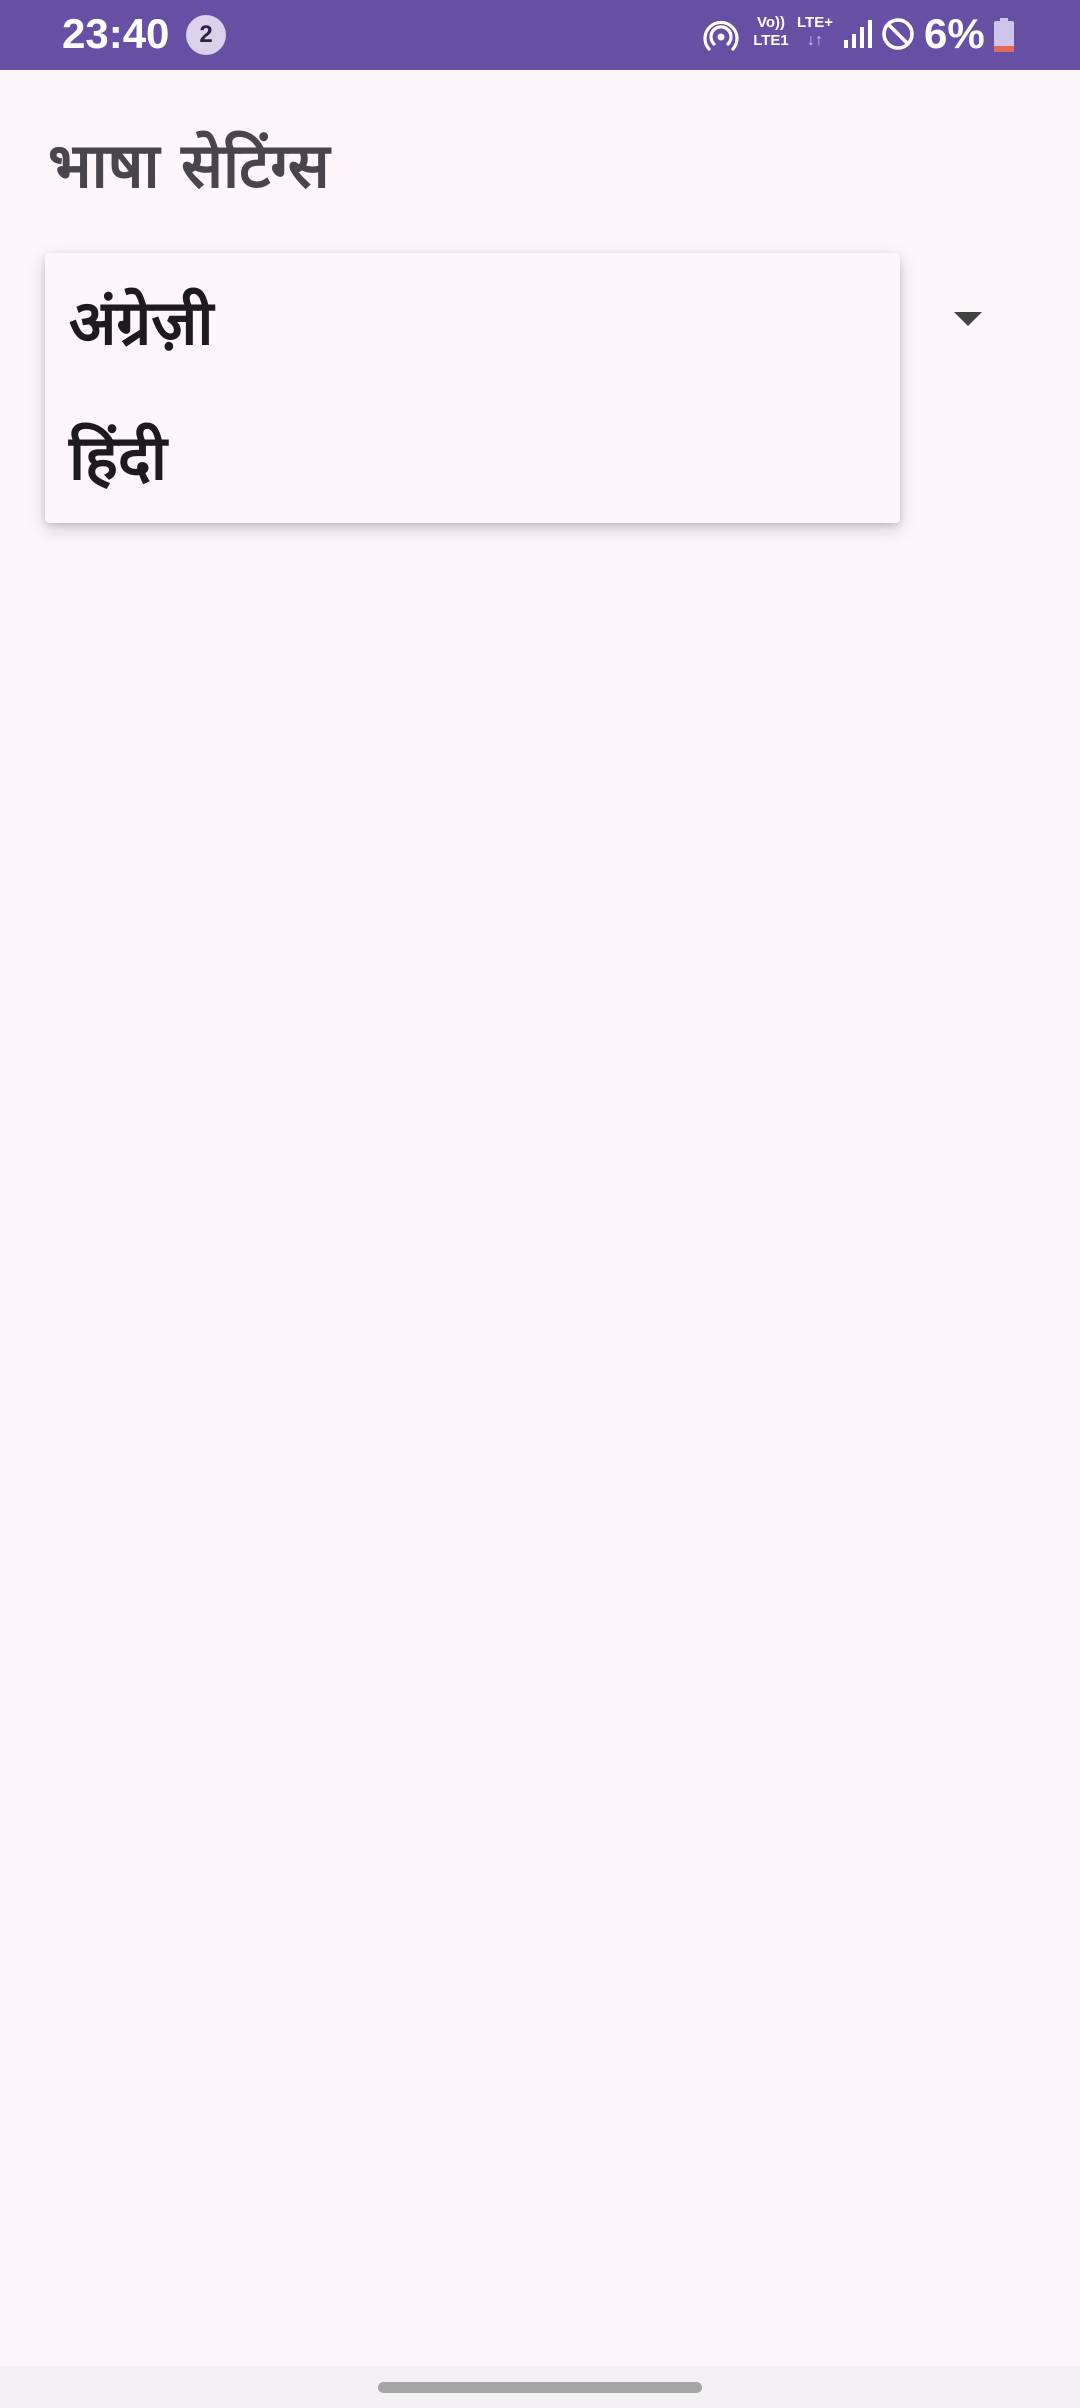  Describe the element at coordinates (968, 319) in the screenshot. I see `caret-down-icon` at that location.